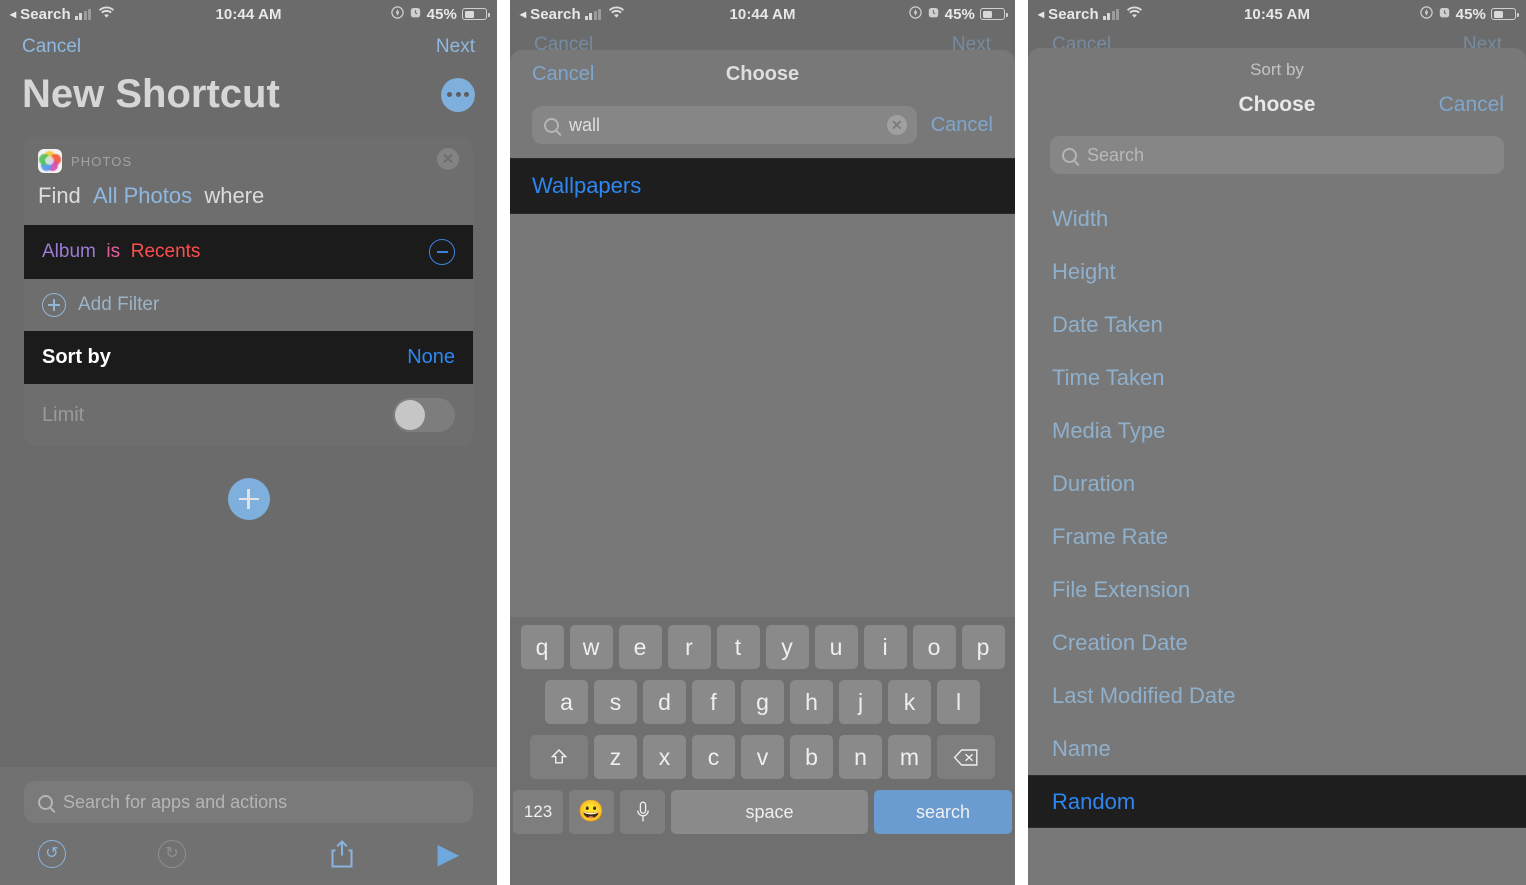  Describe the element at coordinates (1277, 155) in the screenshot. I see `search-input: Search` at that location.